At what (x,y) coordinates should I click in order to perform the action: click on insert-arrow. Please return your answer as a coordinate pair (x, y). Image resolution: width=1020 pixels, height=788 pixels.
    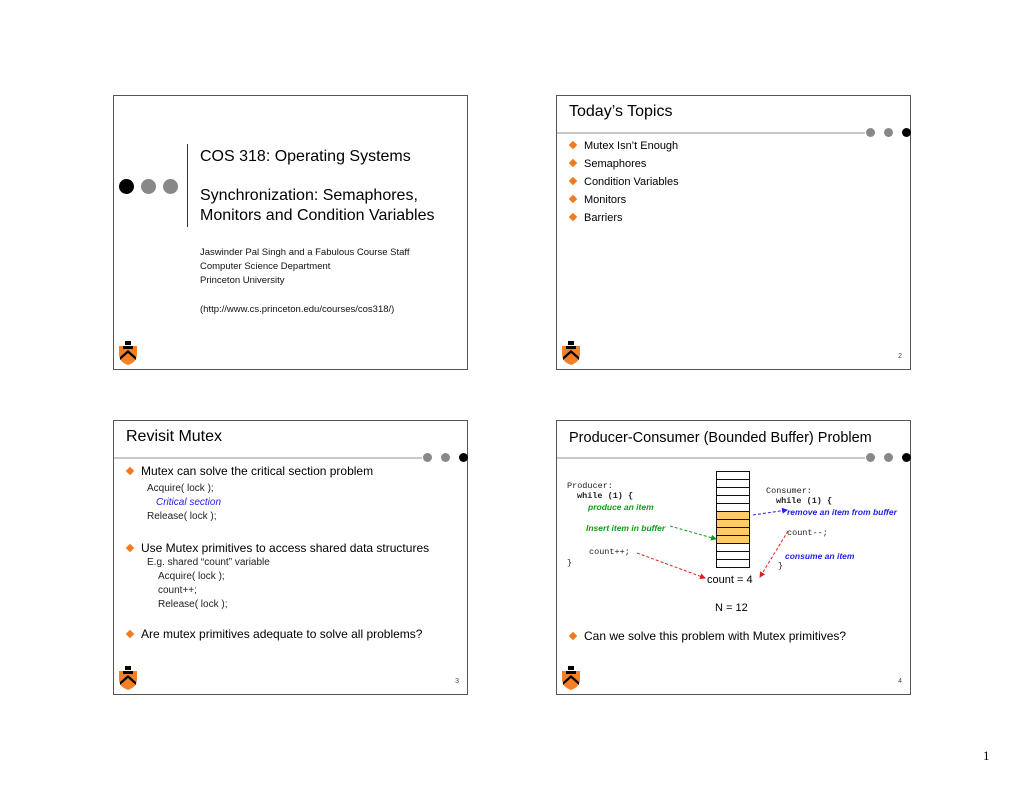
    Looking at the image, I should click on (693, 533).